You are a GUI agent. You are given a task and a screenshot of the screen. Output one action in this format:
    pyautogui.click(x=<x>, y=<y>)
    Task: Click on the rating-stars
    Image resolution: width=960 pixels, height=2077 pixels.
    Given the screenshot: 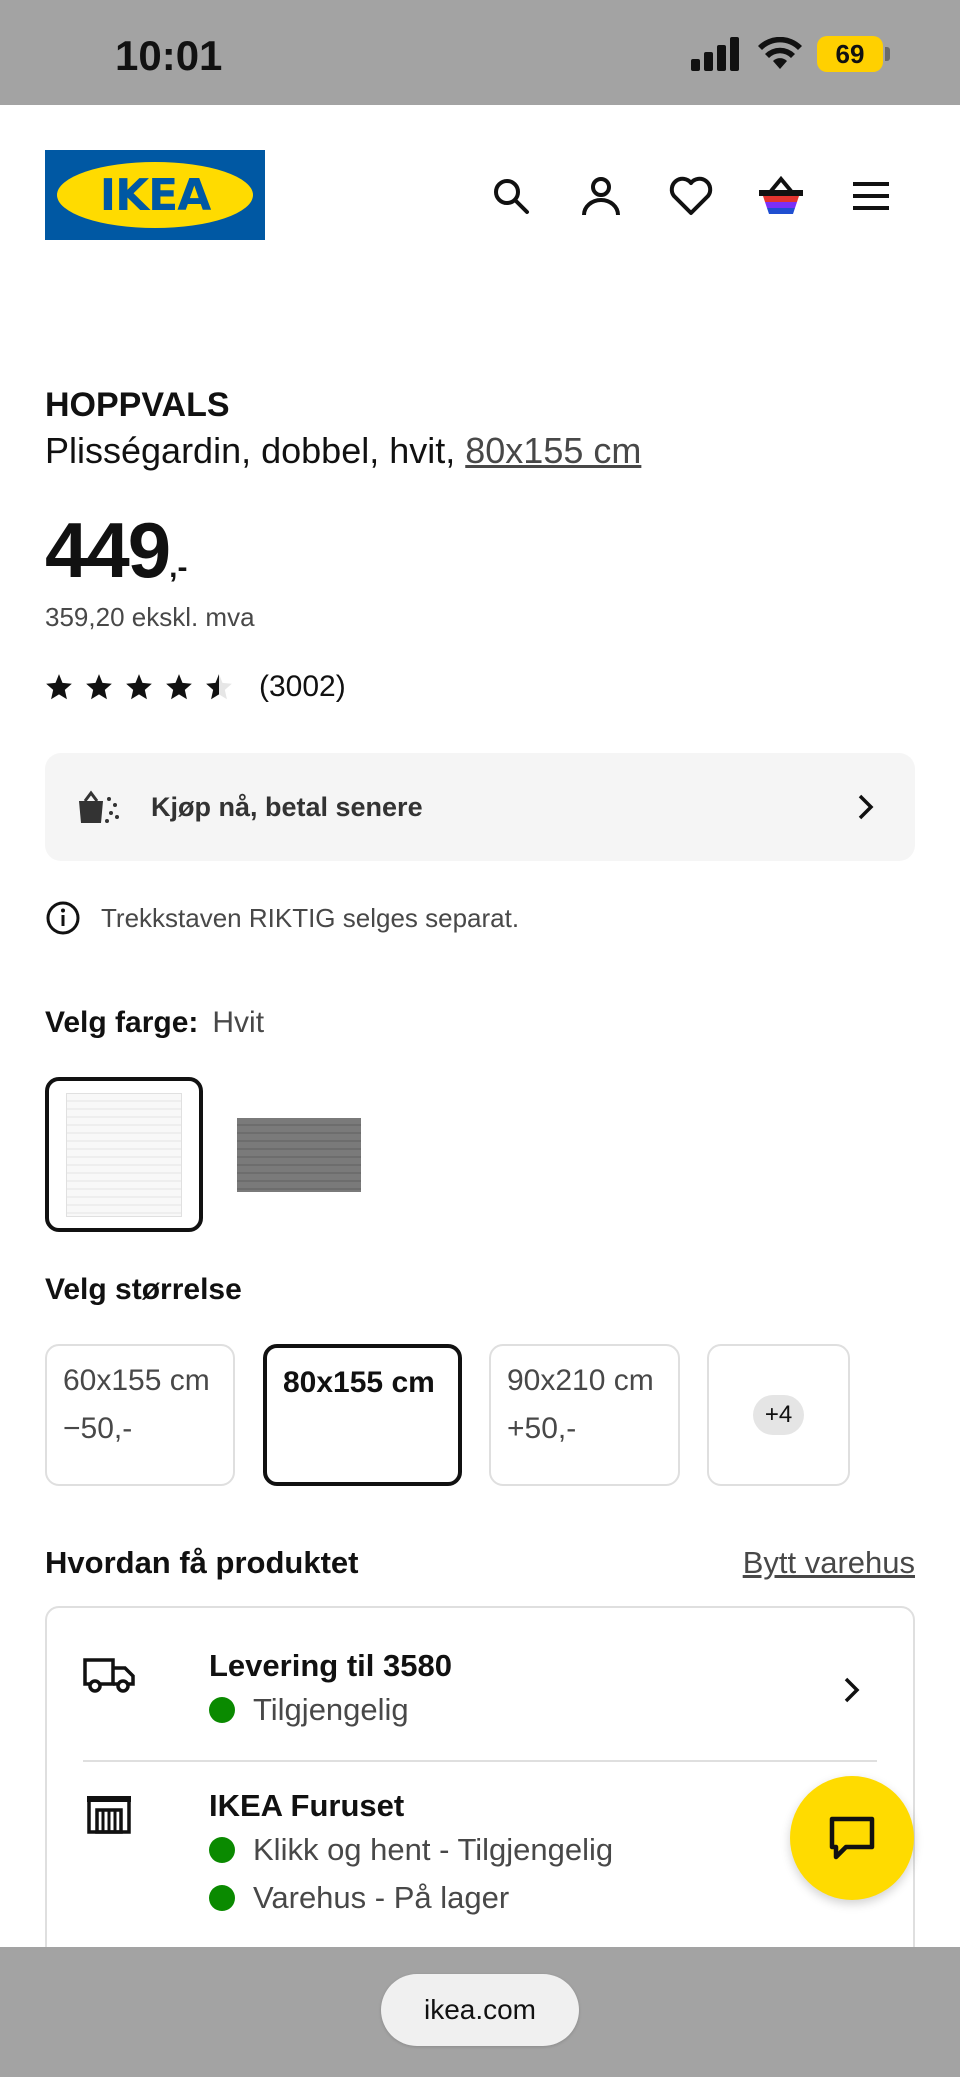 What is the action you would take?
    pyautogui.click(x=139, y=687)
    